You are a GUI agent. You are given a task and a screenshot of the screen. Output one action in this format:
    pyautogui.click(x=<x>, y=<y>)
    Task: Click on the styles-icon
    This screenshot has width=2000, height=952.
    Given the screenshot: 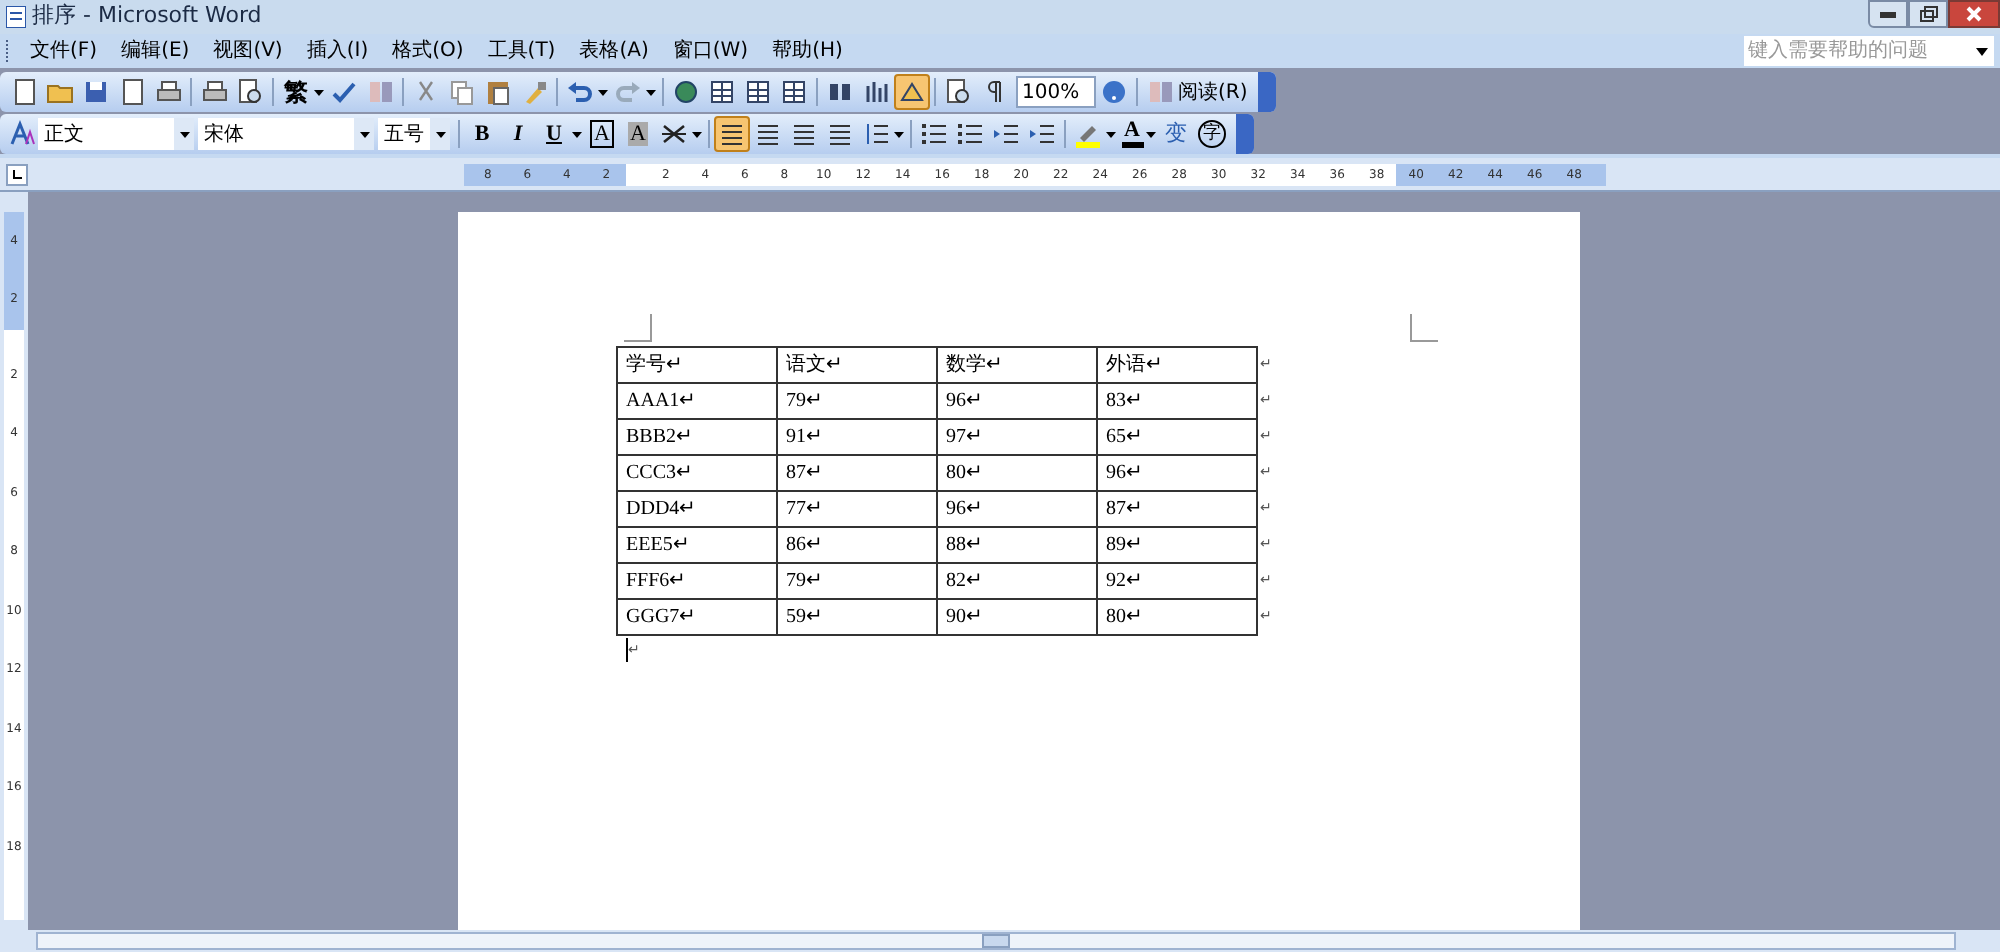 What is the action you would take?
    pyautogui.click(x=22, y=134)
    